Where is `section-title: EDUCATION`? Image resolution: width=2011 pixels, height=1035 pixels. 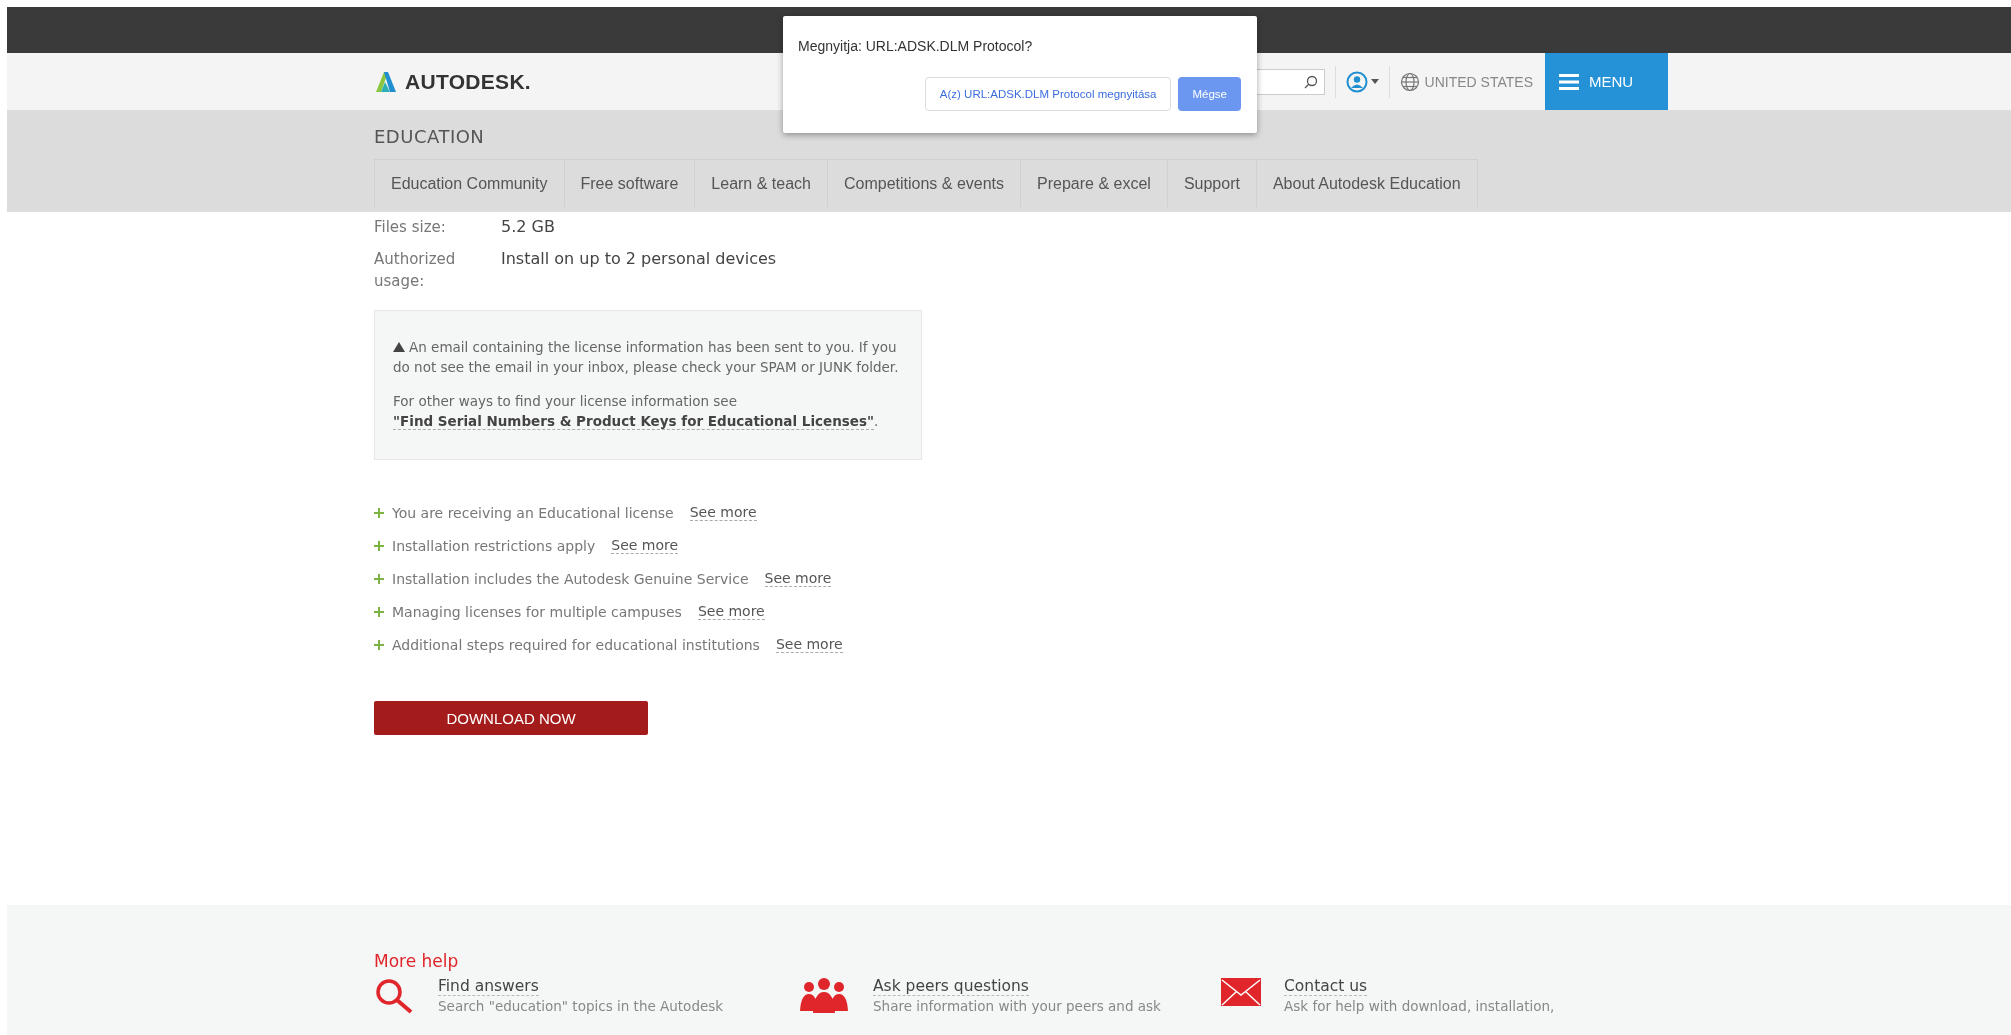 section-title: EDUCATION is located at coordinates (430, 137).